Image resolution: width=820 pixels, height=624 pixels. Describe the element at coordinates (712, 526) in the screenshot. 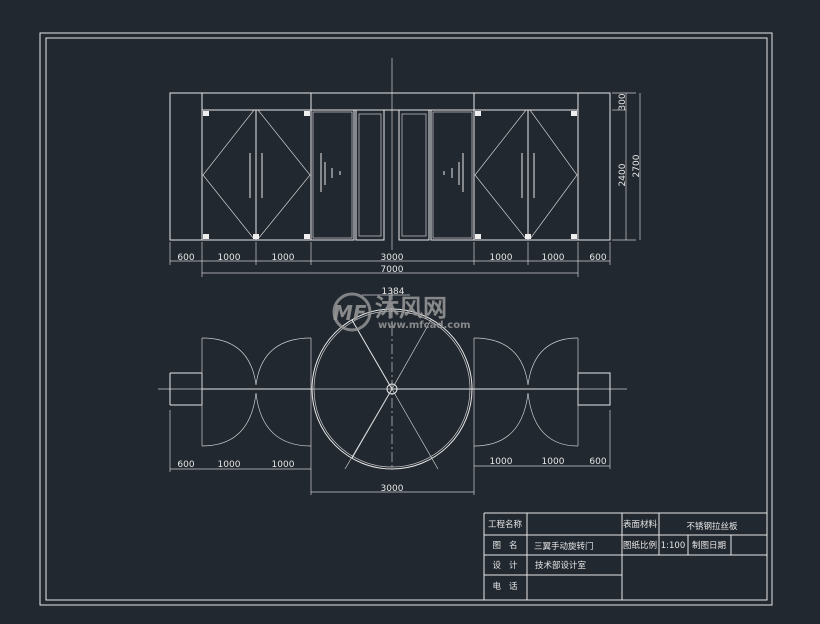

I see `surface-material-value: 不锈钢拉丝板` at that location.